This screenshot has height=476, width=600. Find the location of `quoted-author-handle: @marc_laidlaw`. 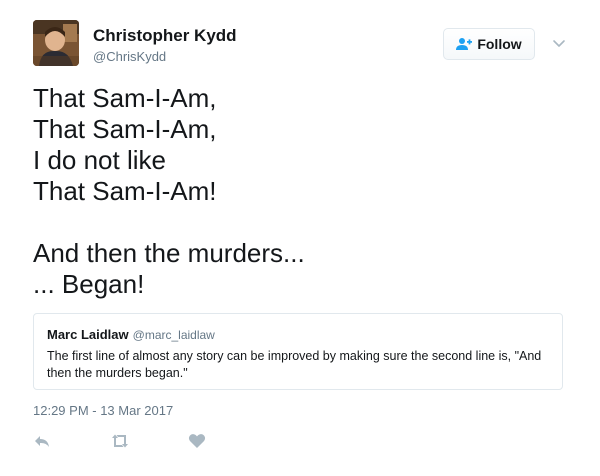

quoted-author-handle: @marc_laidlaw is located at coordinates (173, 335).